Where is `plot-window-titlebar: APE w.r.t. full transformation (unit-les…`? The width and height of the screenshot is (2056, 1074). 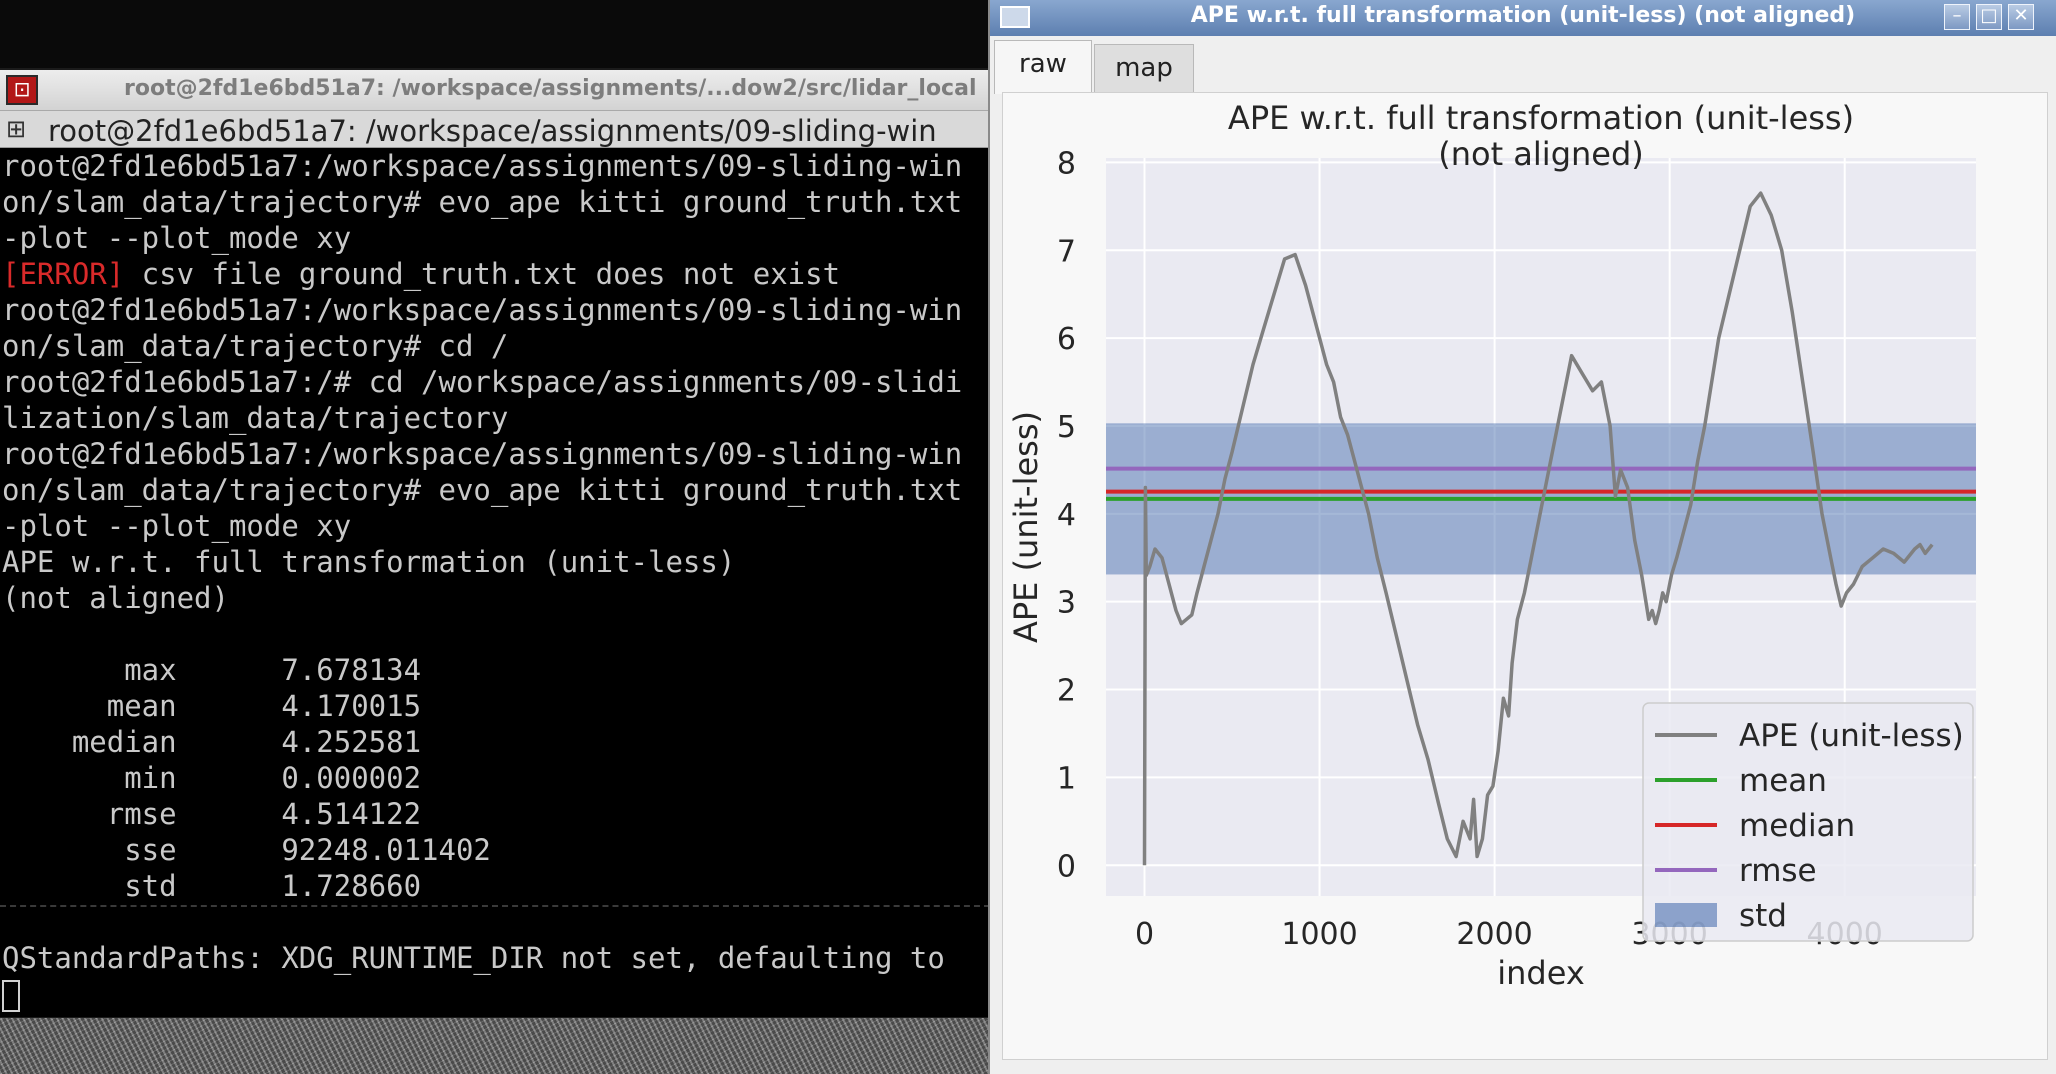 plot-window-titlebar: APE w.r.t. full transformation (unit-les… is located at coordinates (1523, 18).